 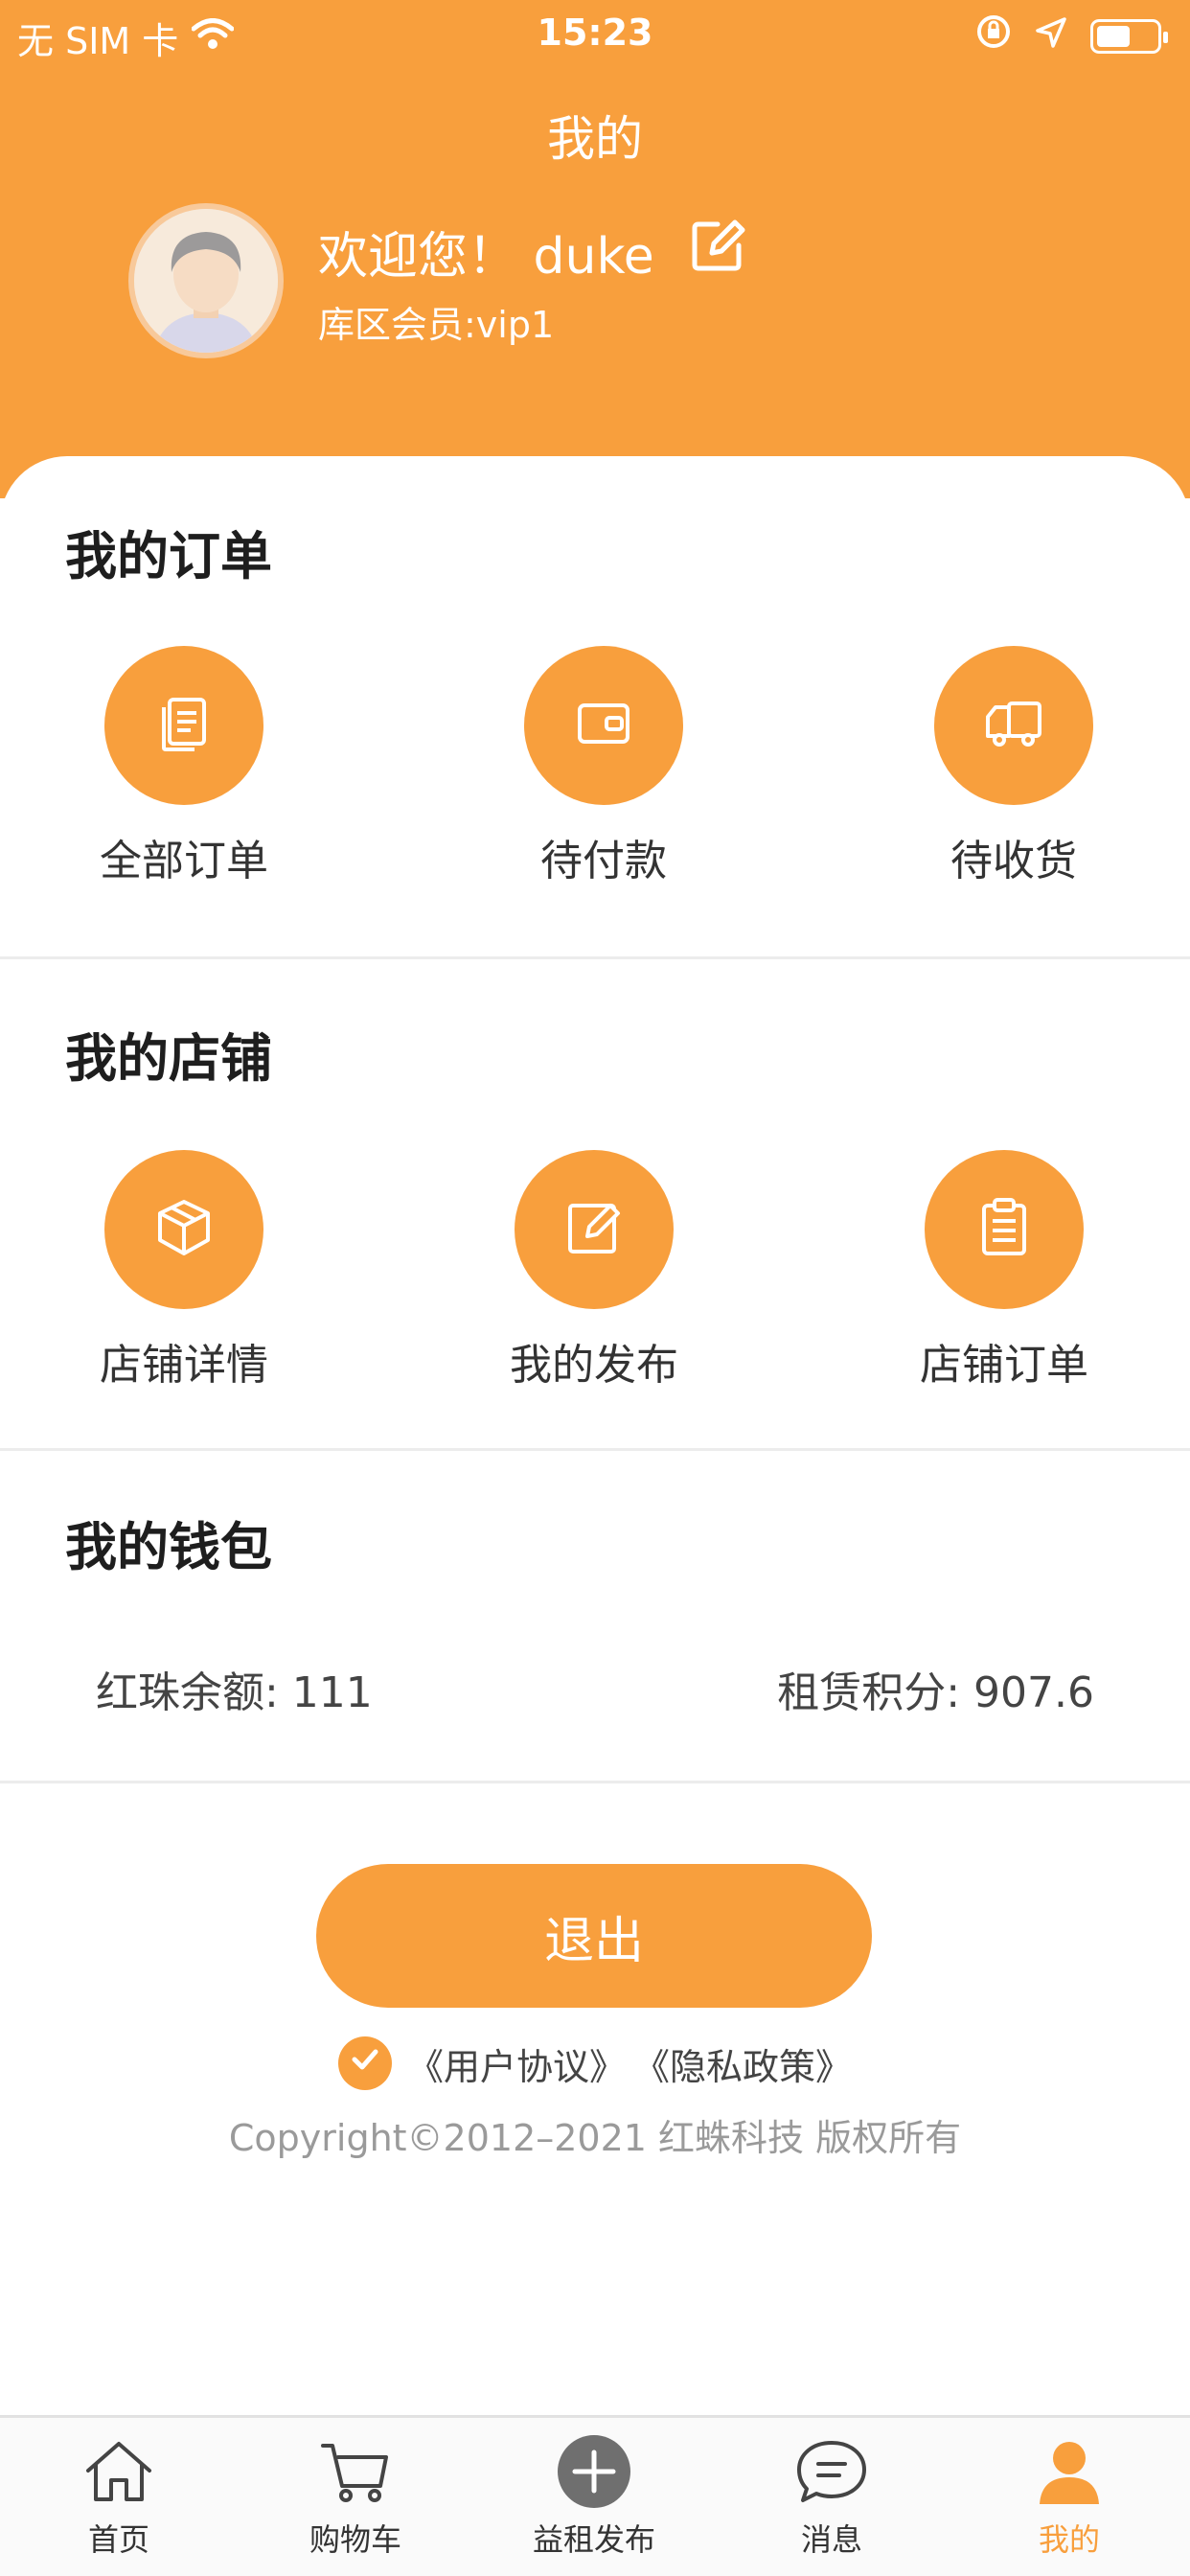 I want to click on tab-cart: 购物车, so click(x=356, y=2497).